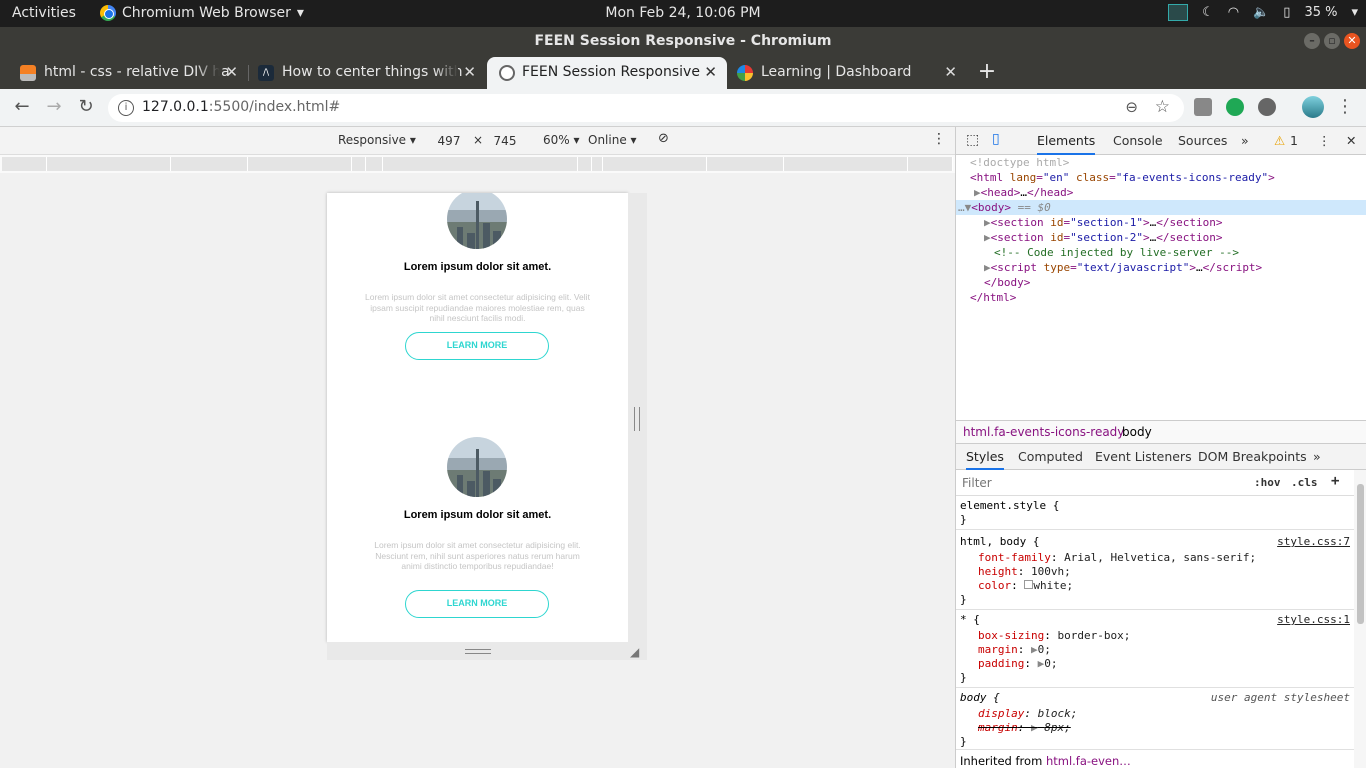 The height and width of the screenshot is (768, 1366). What do you see at coordinates (124, 73) in the screenshot?
I see `tab-stackoverflow: html - css - relative DIV ha ✕` at bounding box center [124, 73].